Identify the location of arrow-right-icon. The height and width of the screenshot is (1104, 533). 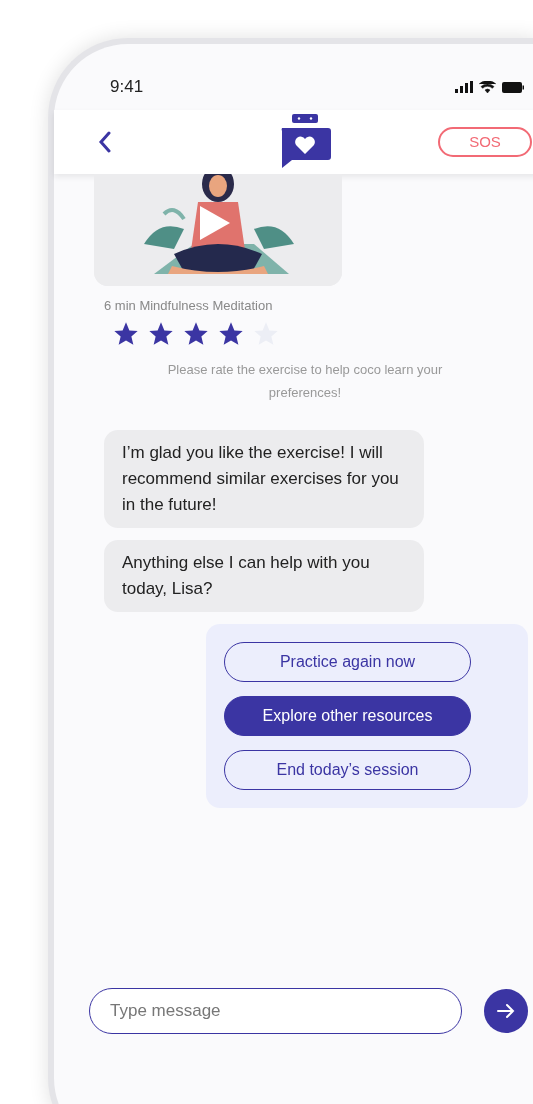
(506, 1010).